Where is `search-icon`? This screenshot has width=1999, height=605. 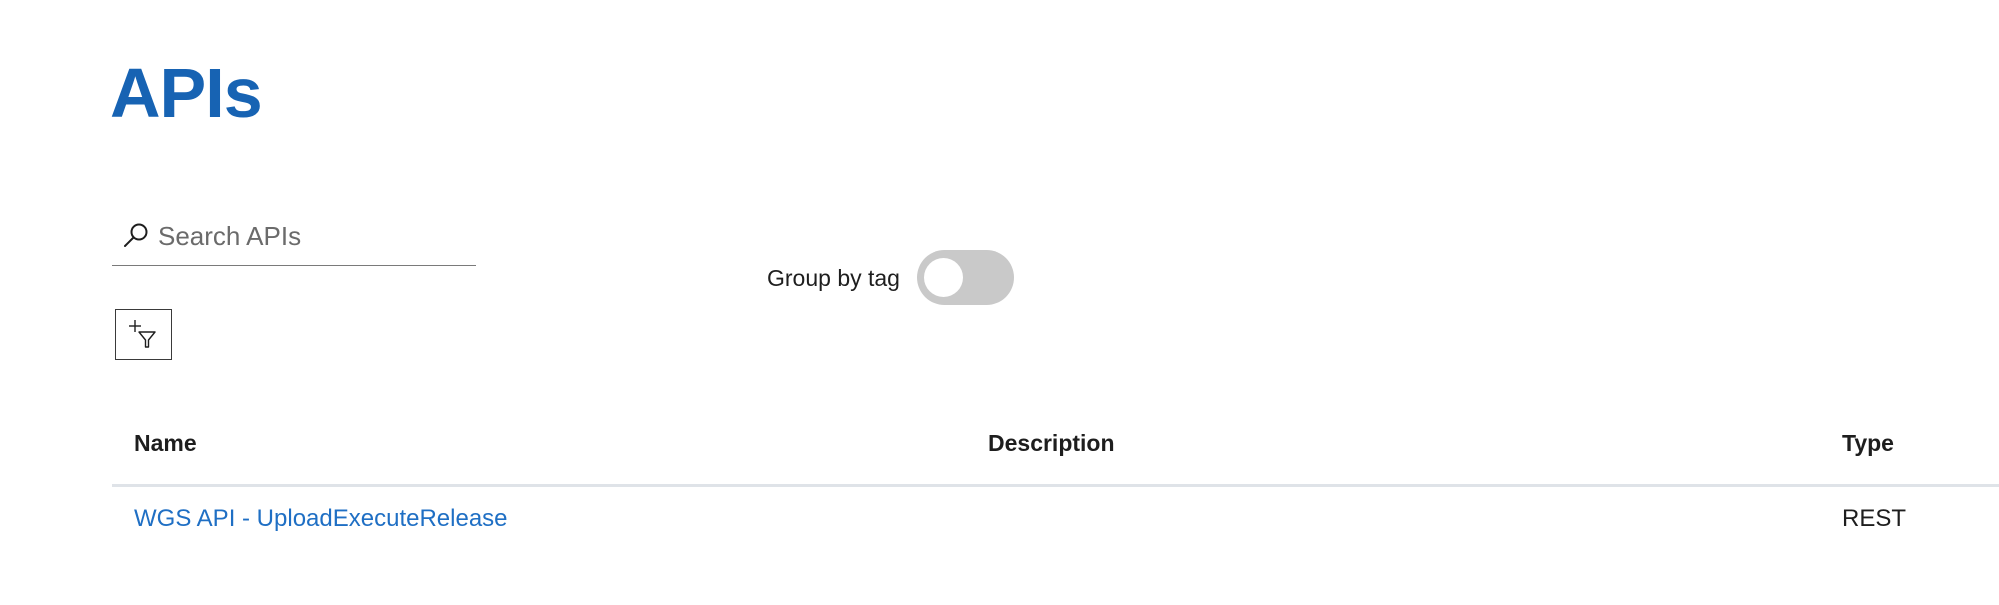
search-icon is located at coordinates (136, 236).